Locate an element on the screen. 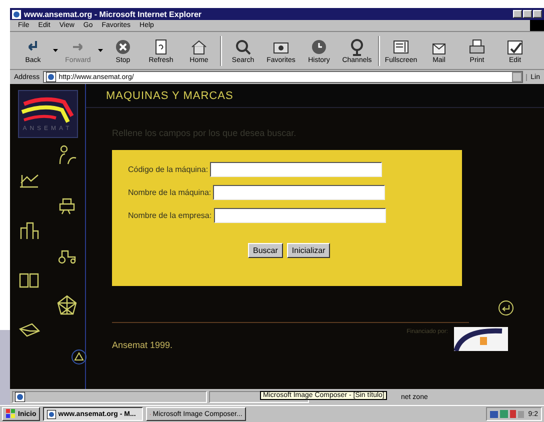 The width and height of the screenshot is (544, 422). printer-icon is located at coordinates (477, 47).